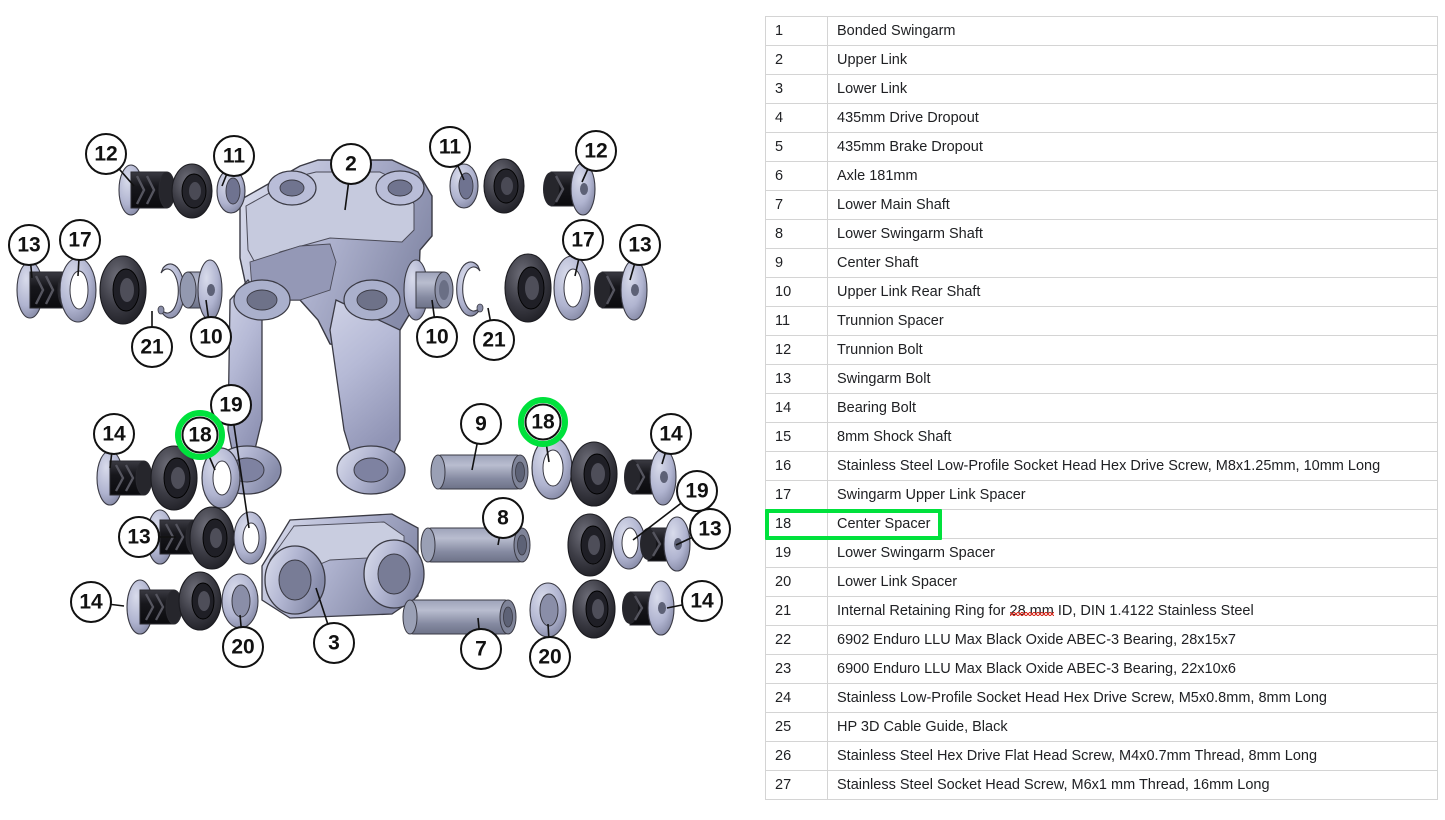  What do you see at coordinates (124, 478) in the screenshot?
I see `part-bearing-bolt-lower-left-a` at bounding box center [124, 478].